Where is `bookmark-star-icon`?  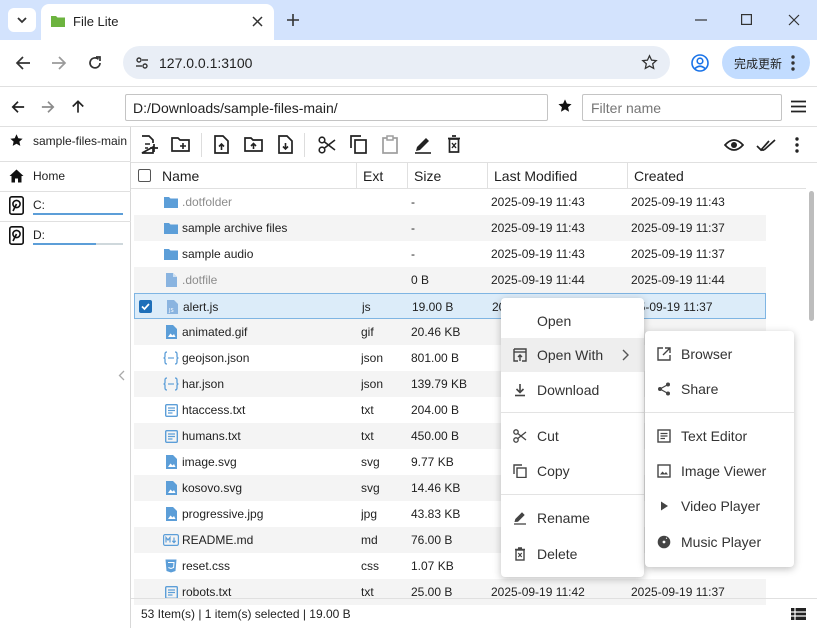 bookmark-star-icon is located at coordinates (649, 62).